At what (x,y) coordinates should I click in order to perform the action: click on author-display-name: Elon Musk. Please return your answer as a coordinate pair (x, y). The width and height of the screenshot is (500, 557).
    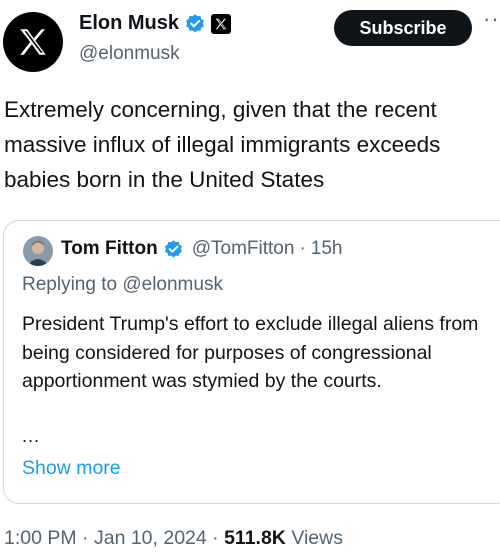
    Looking at the image, I should click on (129, 23).